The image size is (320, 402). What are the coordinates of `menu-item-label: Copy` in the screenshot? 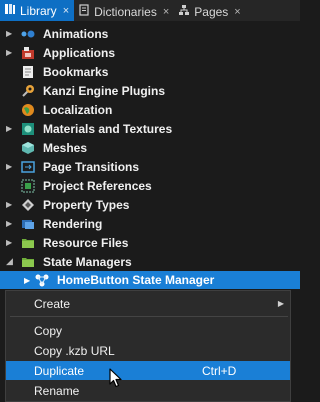 It's located at (48, 330).